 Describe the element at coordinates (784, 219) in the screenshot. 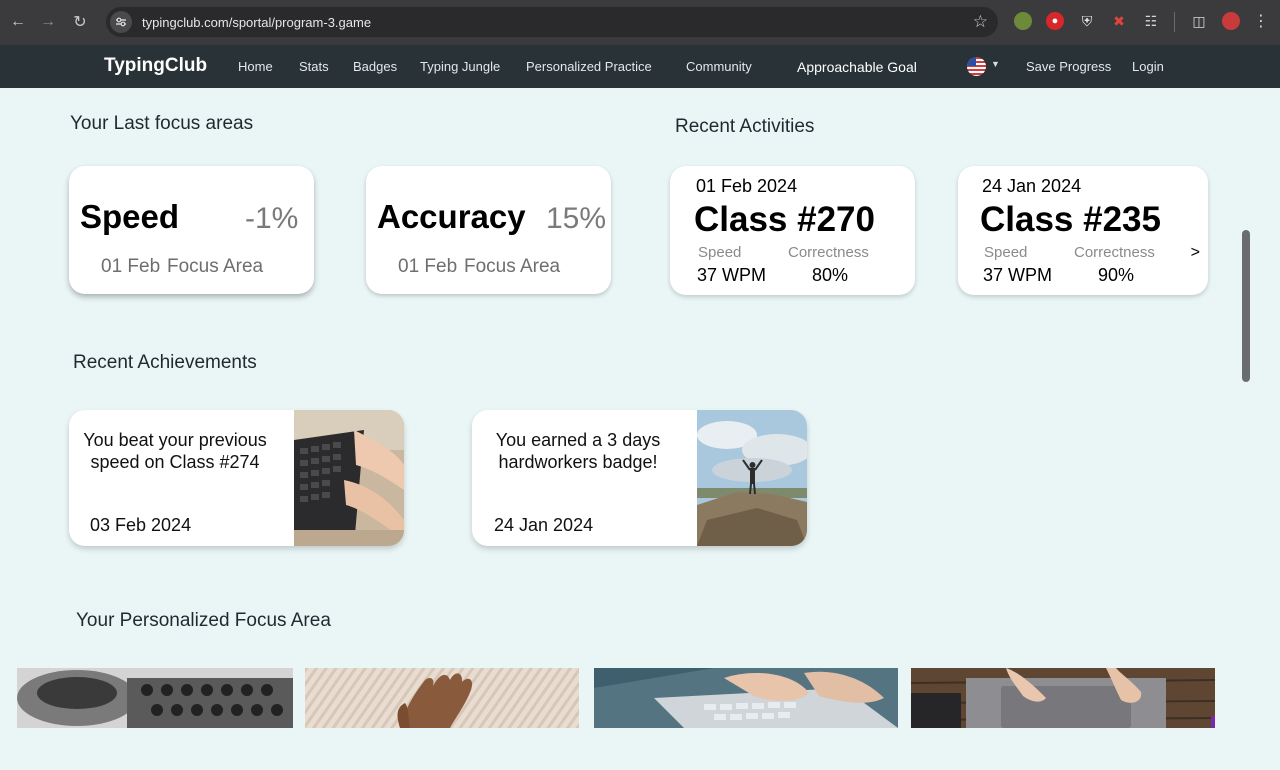

I see `activity-class: Class #270` at that location.